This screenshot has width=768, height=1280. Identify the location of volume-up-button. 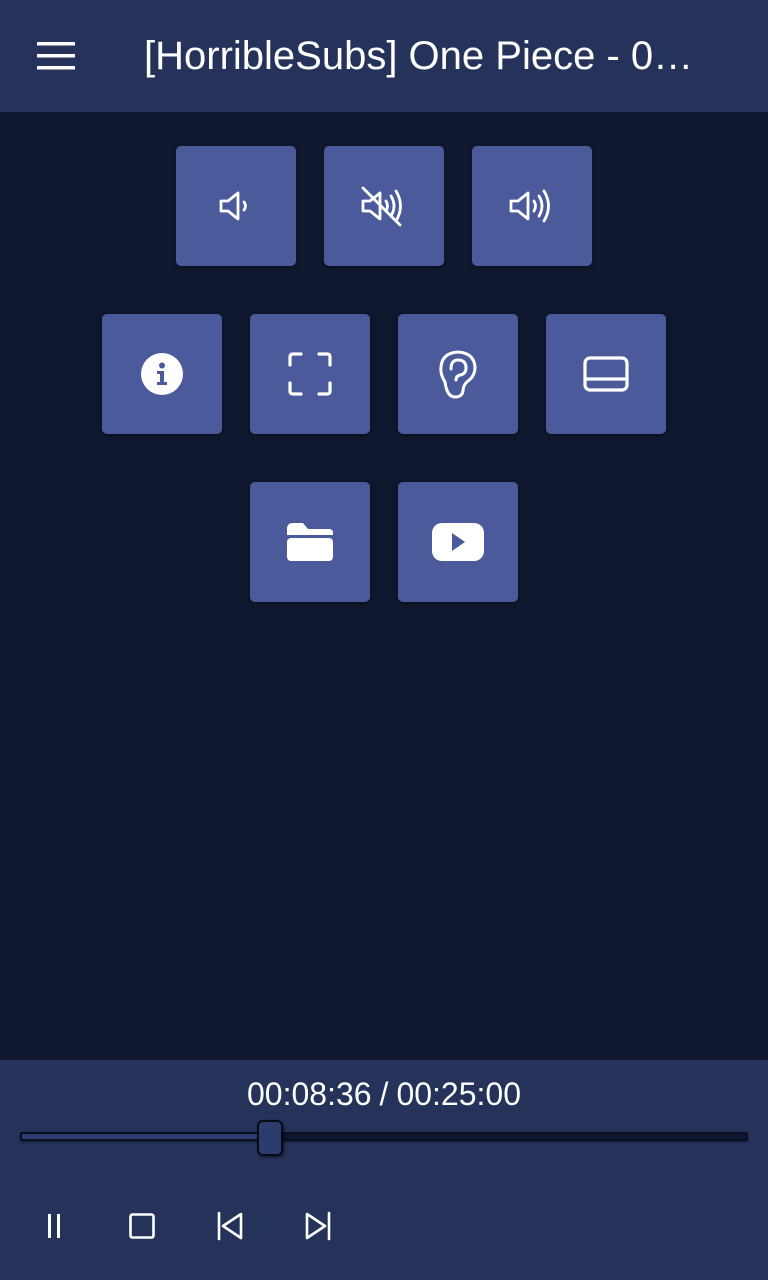
(532, 206).